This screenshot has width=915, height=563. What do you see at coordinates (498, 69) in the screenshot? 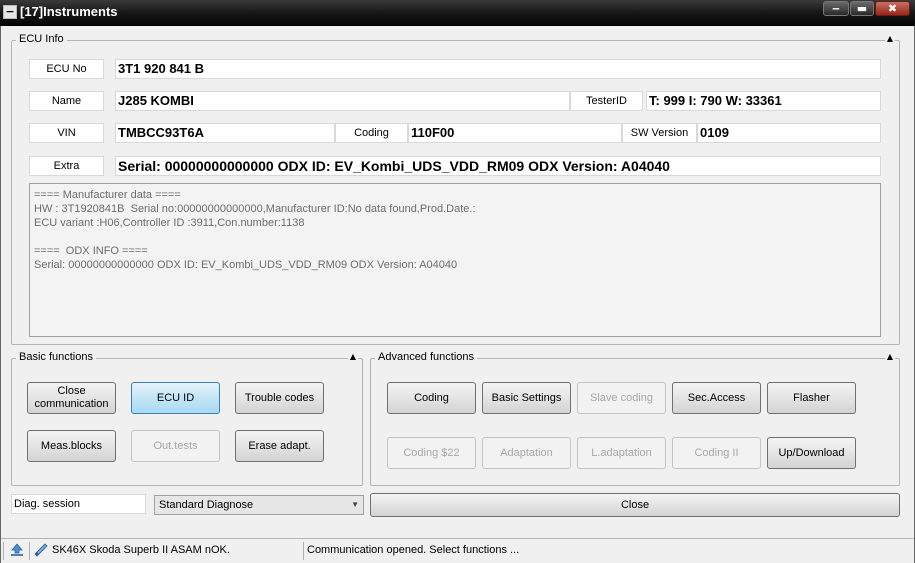
I see `ecu-no-value: 3T1 920 841 B` at bounding box center [498, 69].